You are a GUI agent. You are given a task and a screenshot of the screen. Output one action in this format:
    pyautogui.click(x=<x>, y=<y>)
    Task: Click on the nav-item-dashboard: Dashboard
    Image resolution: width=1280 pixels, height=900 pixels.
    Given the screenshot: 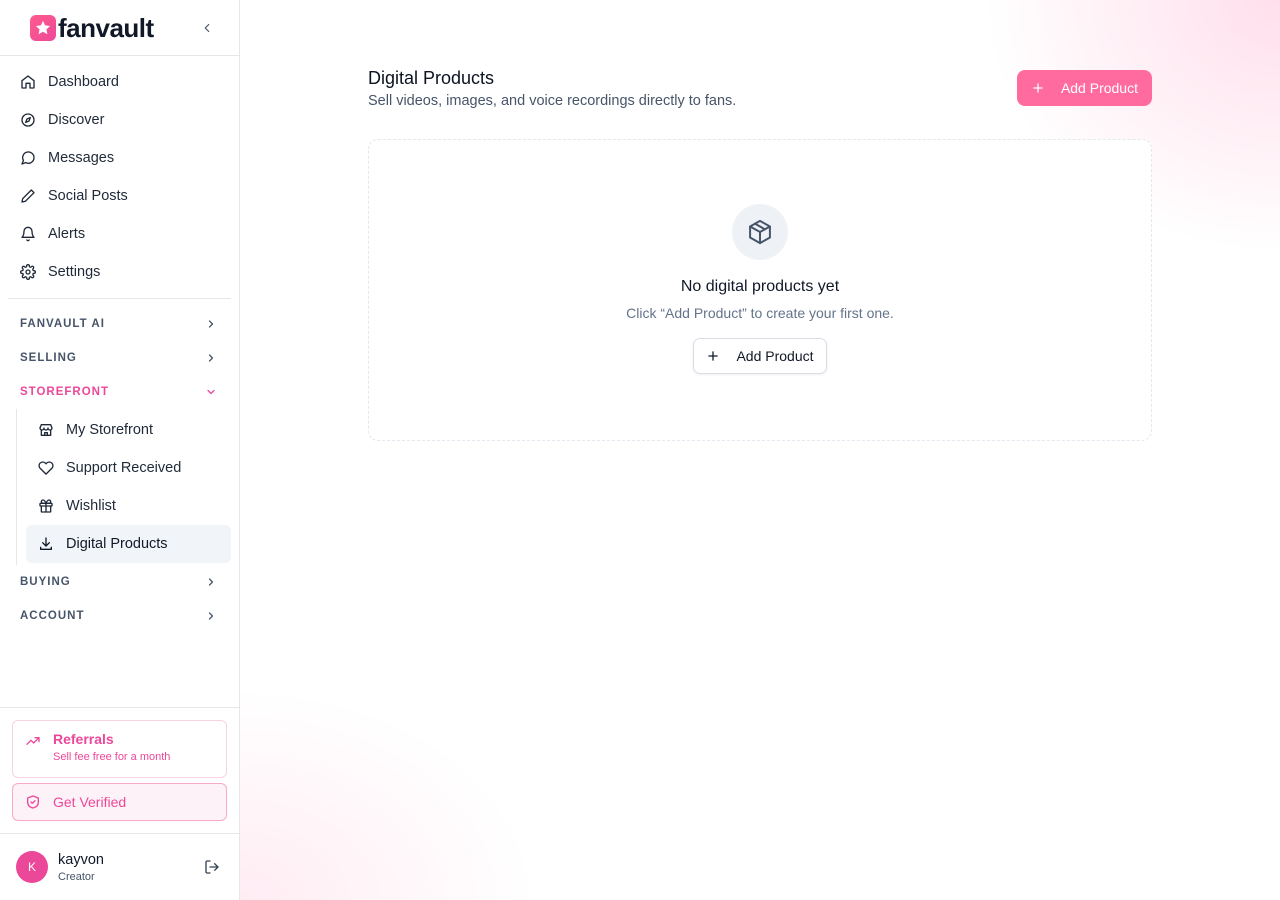 What is the action you would take?
    pyautogui.click(x=119, y=82)
    